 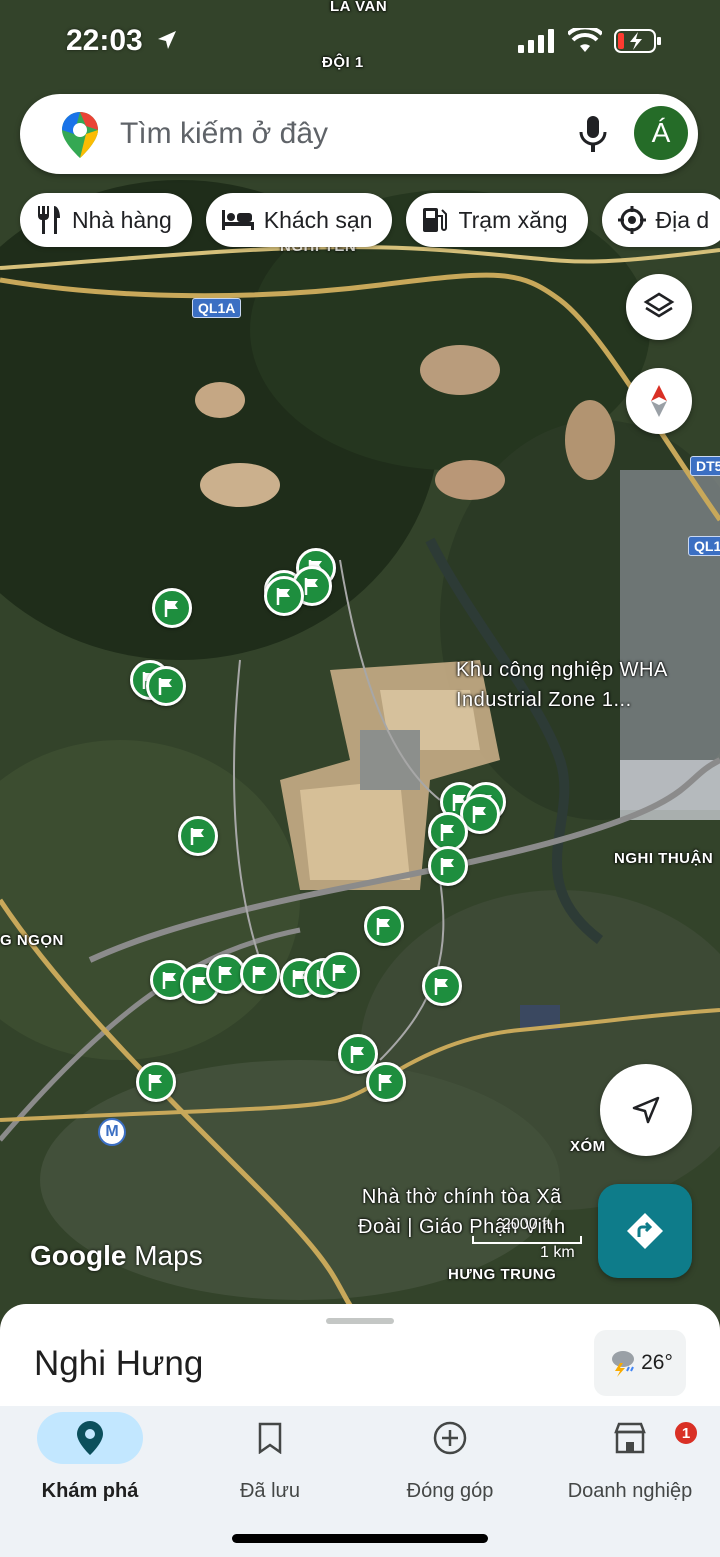 I want to click on search-input: Tìm kiếm ở đây, so click(x=224, y=134).